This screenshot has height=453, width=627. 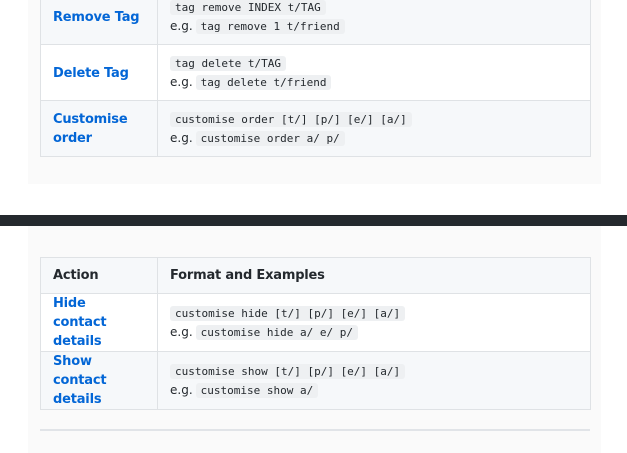 What do you see at coordinates (91, 73) in the screenshot?
I see `action-name: Delete Tag` at bounding box center [91, 73].